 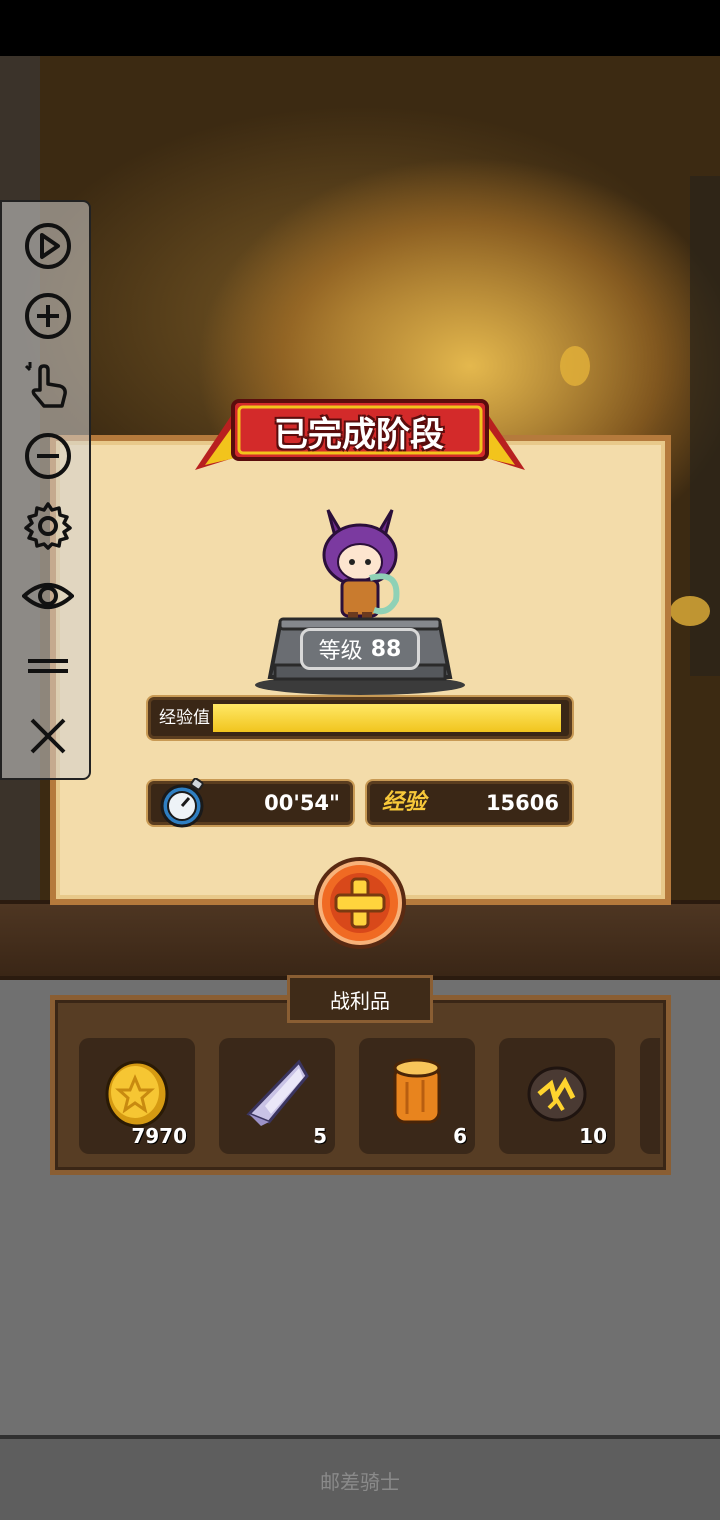 What do you see at coordinates (320, 1136) in the screenshot?
I see `loot-count: 5` at bounding box center [320, 1136].